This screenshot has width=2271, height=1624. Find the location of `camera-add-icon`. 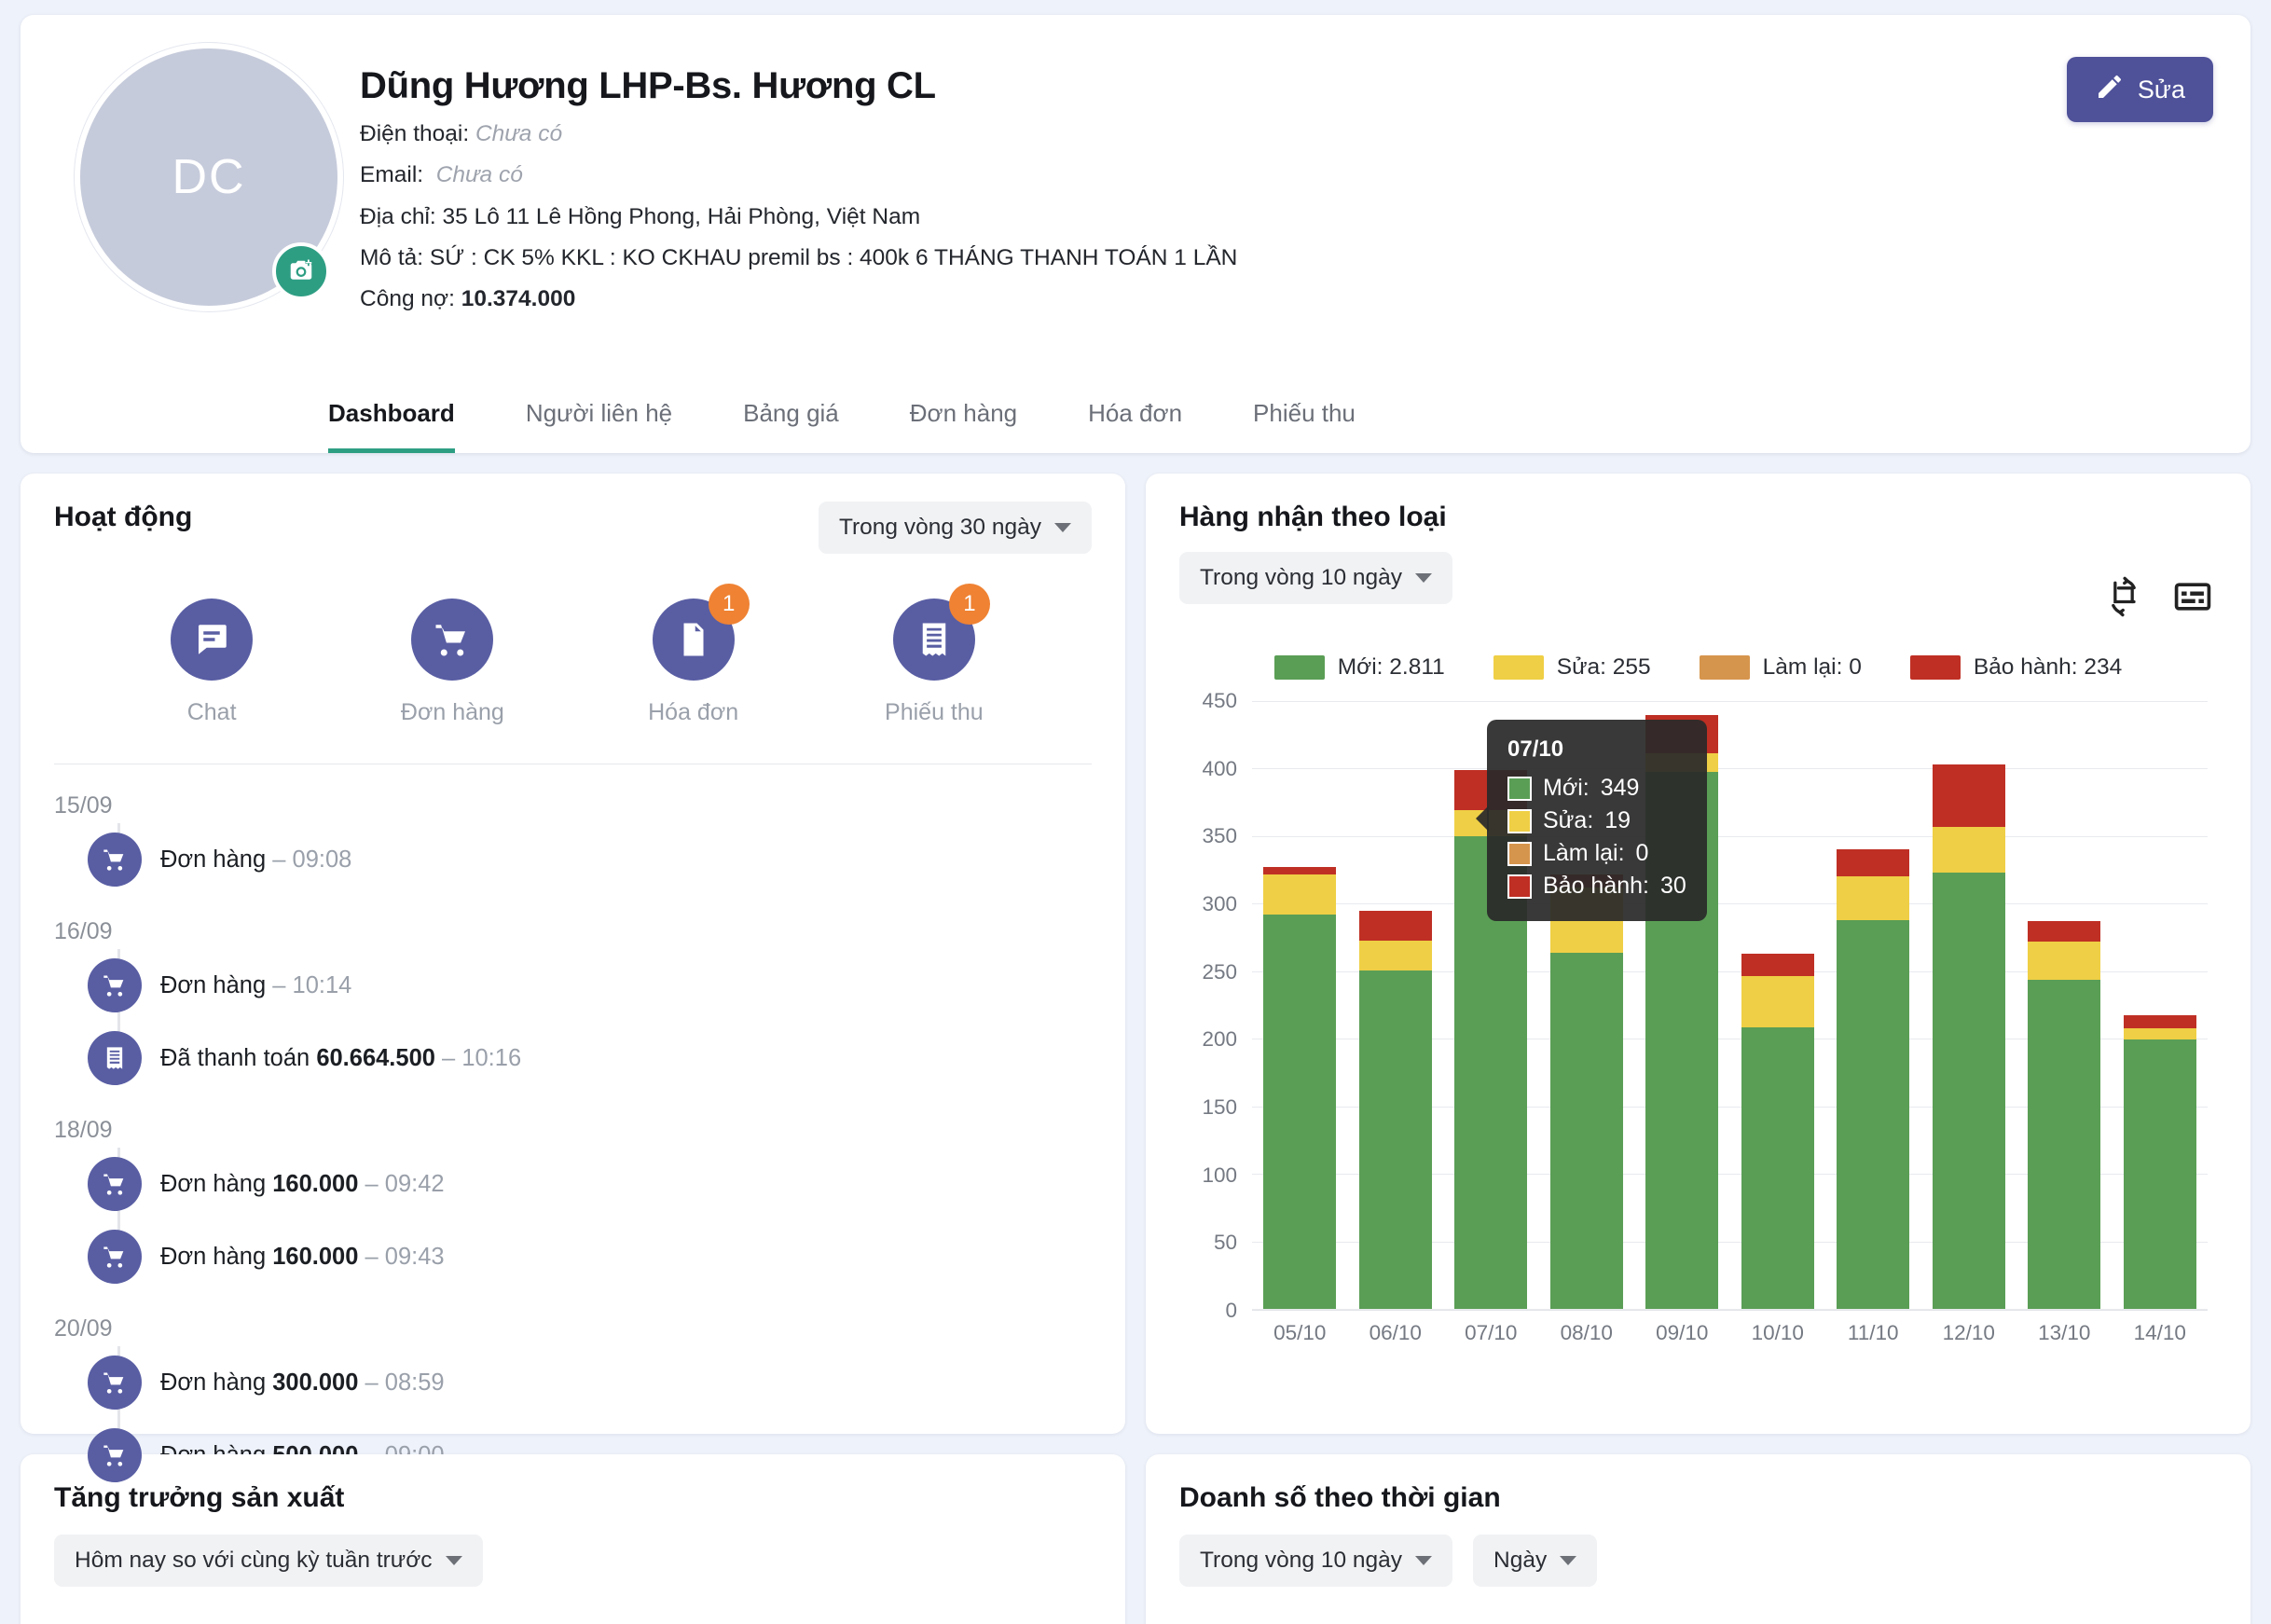

camera-add-icon is located at coordinates (301, 271).